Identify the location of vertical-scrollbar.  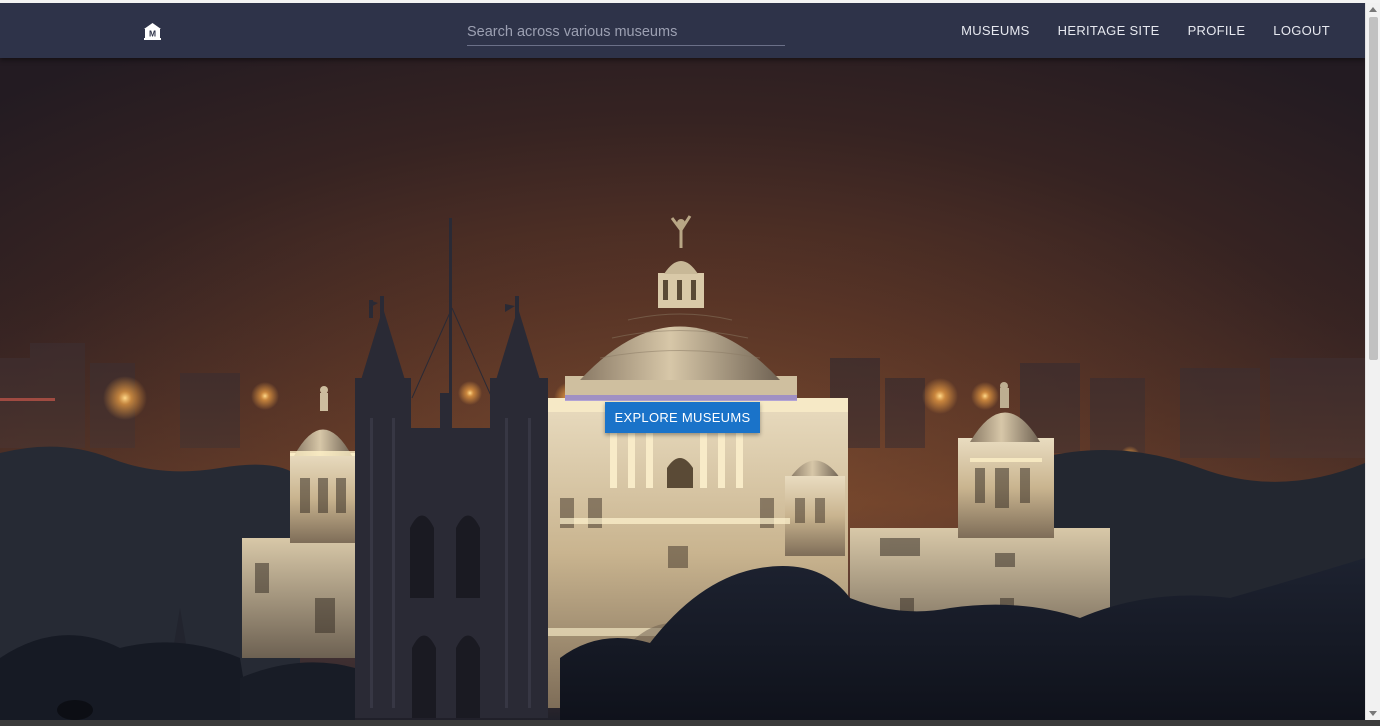
(1372, 361).